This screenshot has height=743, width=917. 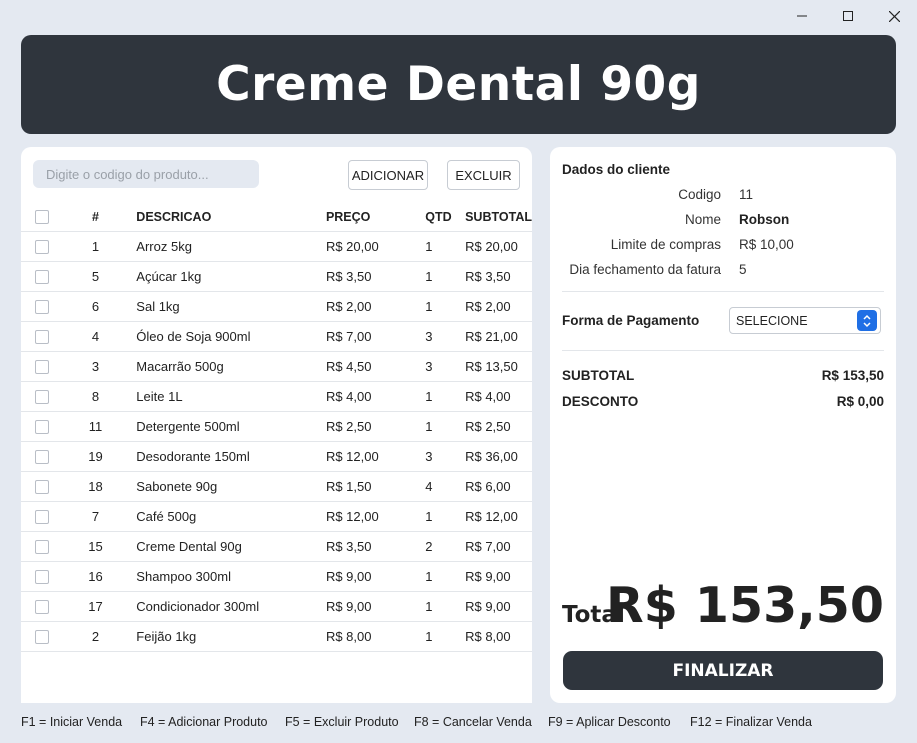 What do you see at coordinates (221, 366) in the screenshot?
I see `row-description: Macarrão 500g` at bounding box center [221, 366].